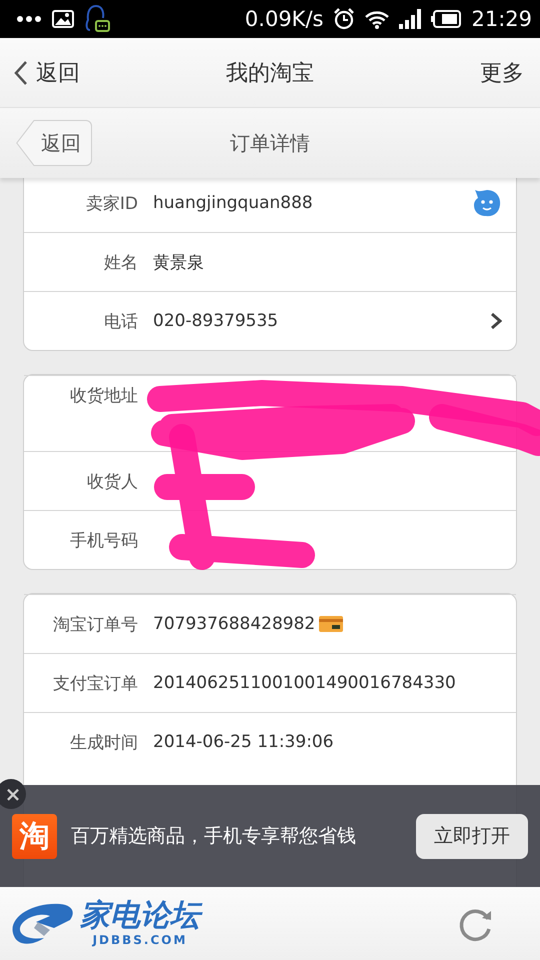 The width and height of the screenshot is (540, 960). What do you see at coordinates (21, 73) in the screenshot?
I see `back-chevron-icon` at bounding box center [21, 73].